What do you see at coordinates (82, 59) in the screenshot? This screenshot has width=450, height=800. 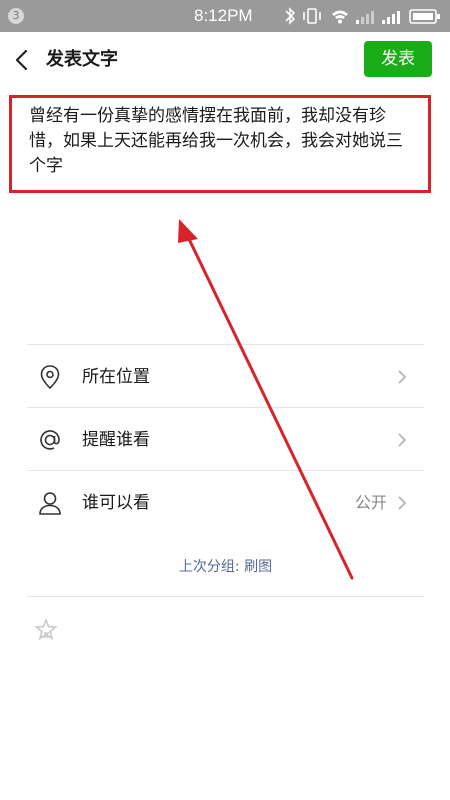 I see `page-title: 发表文字` at bounding box center [82, 59].